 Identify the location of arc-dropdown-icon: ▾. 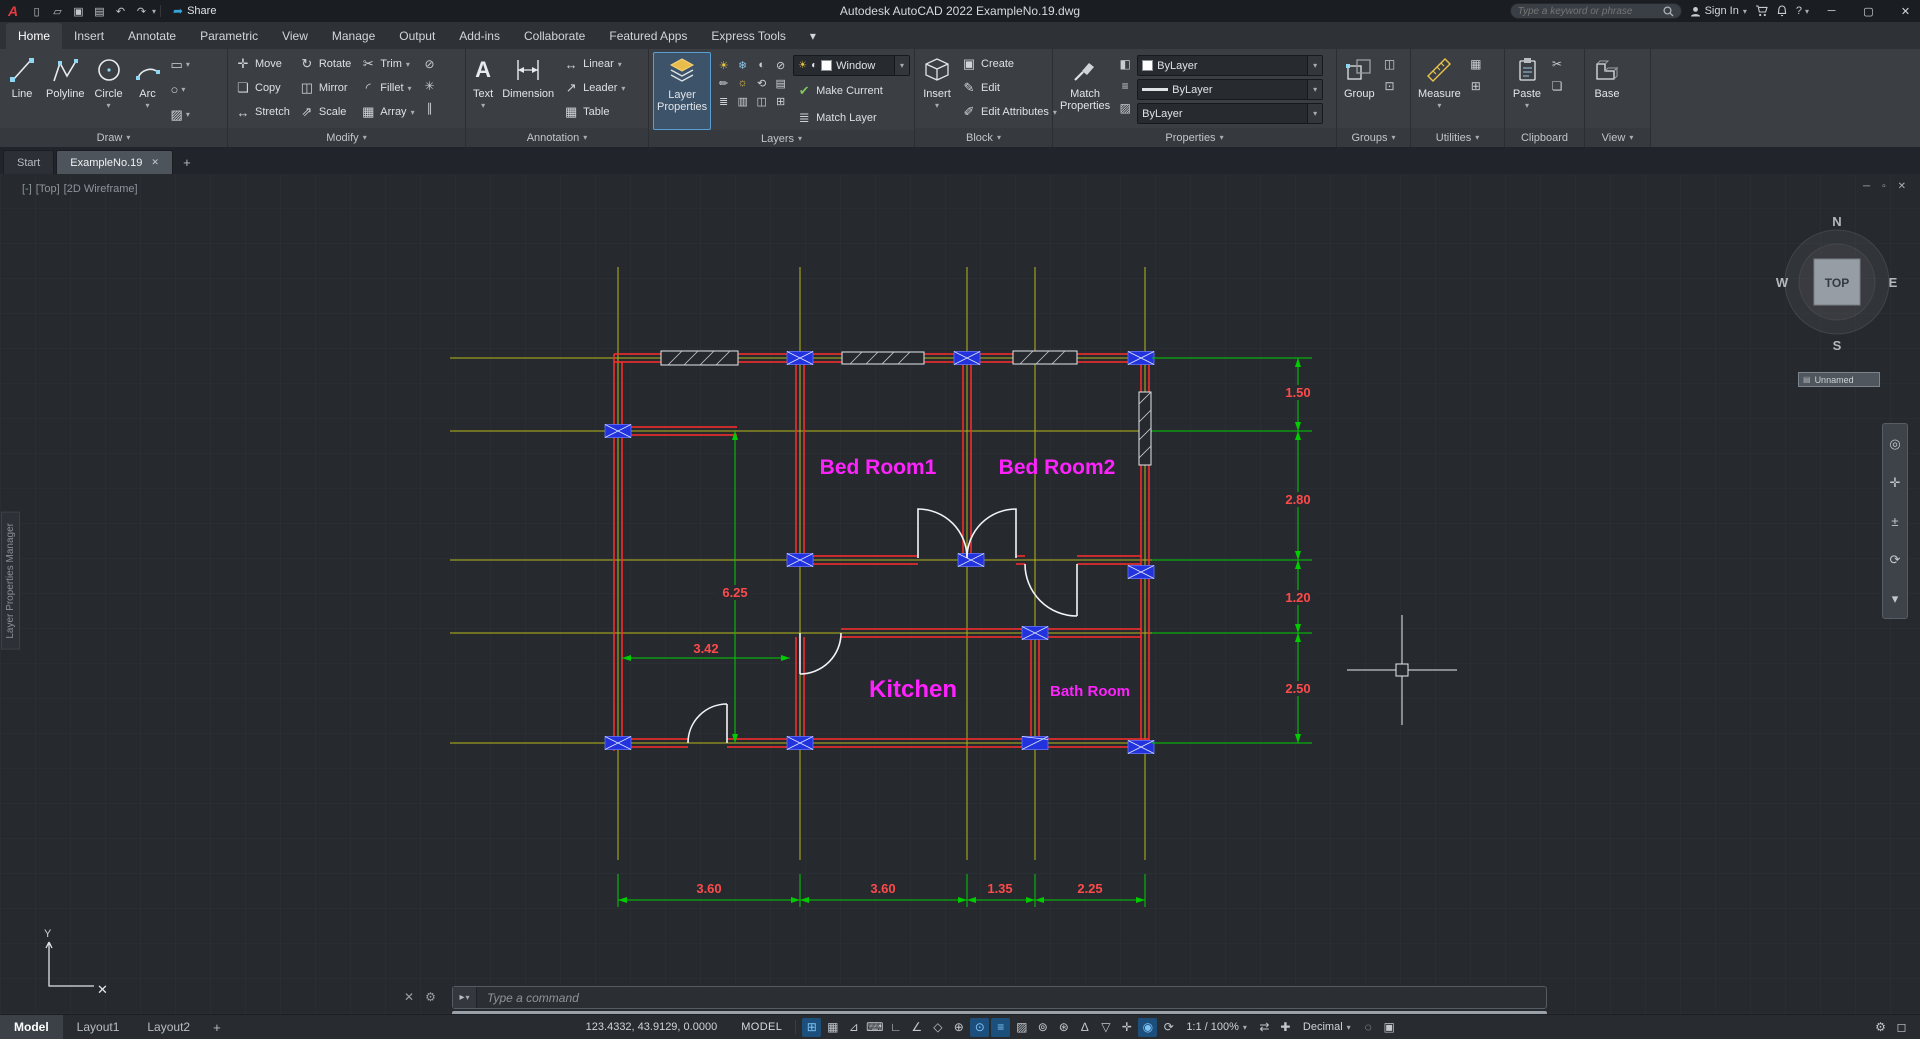
(148, 106).